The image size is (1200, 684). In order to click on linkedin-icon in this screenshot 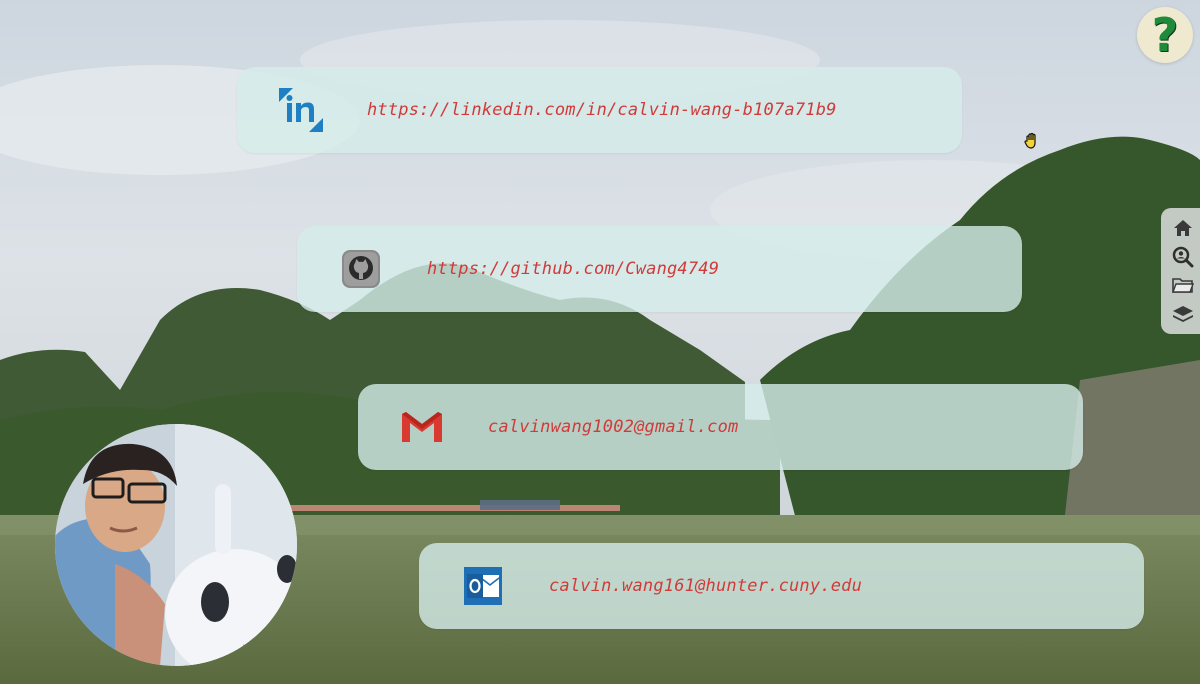, I will do `click(301, 110)`.